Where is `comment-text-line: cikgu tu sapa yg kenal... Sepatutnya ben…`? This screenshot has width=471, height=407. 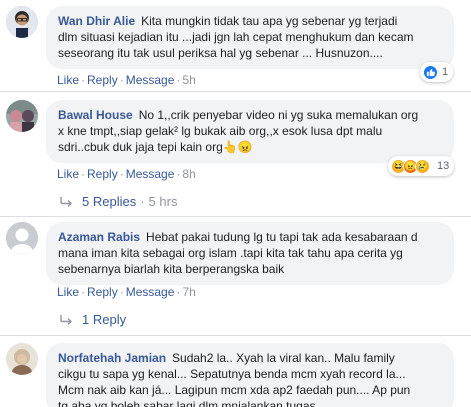 comment-text-line: cikgu tu sapa yg kenal... Sepatutnya ben… is located at coordinates (232, 374).